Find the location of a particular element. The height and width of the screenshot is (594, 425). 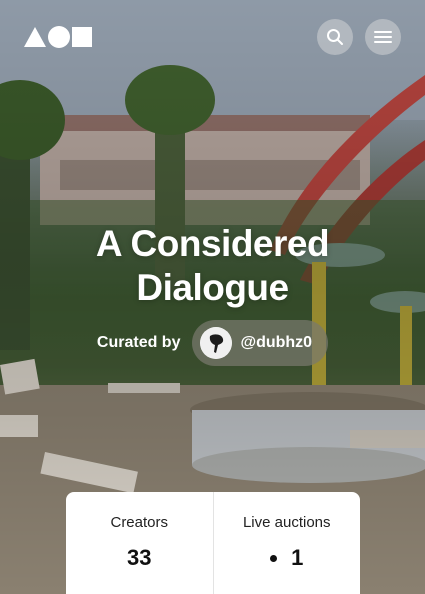

header-actions is located at coordinates (359, 37).